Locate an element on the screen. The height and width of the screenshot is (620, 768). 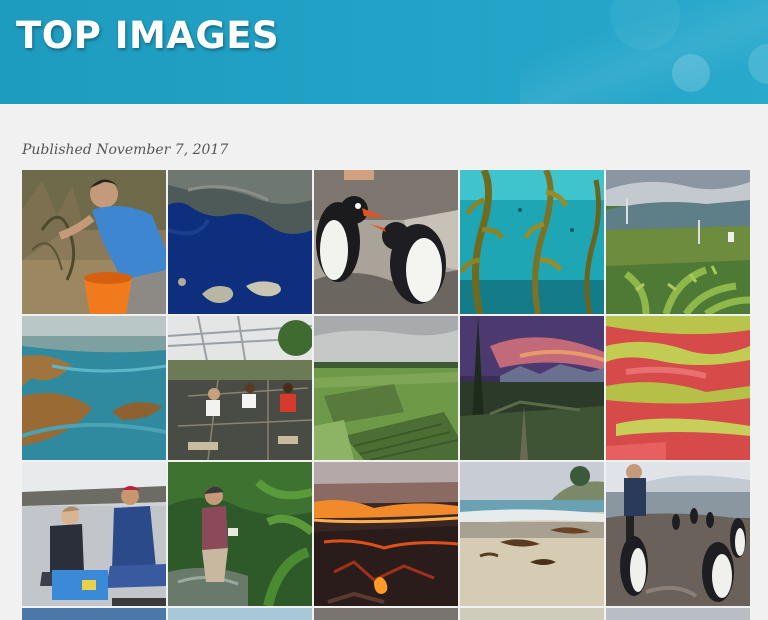
gallery-item-prairie-burn is located at coordinates (386, 534).